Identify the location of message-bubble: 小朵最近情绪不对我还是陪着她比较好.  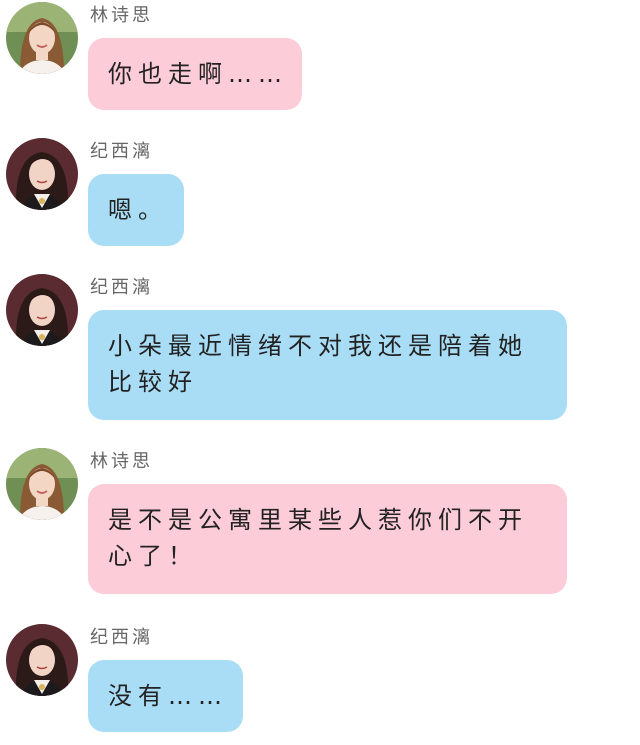
(327, 365).